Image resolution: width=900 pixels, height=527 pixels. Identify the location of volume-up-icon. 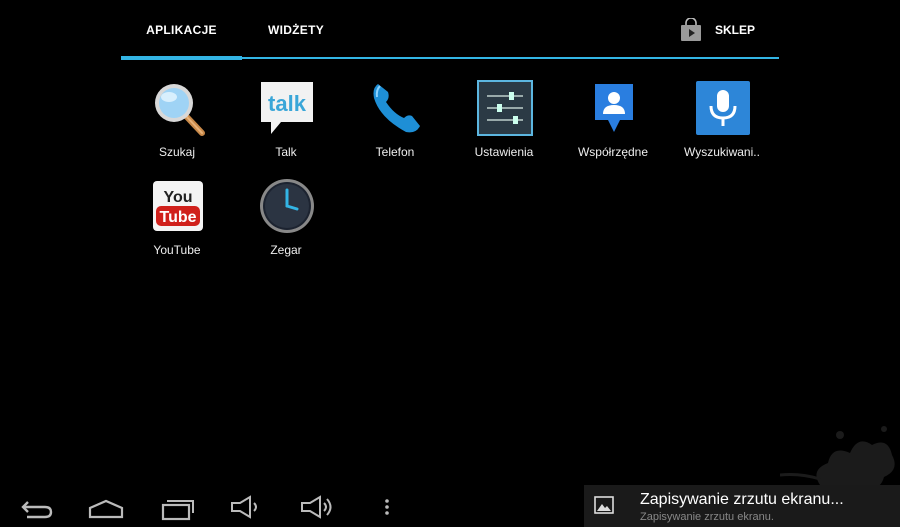
(318, 507).